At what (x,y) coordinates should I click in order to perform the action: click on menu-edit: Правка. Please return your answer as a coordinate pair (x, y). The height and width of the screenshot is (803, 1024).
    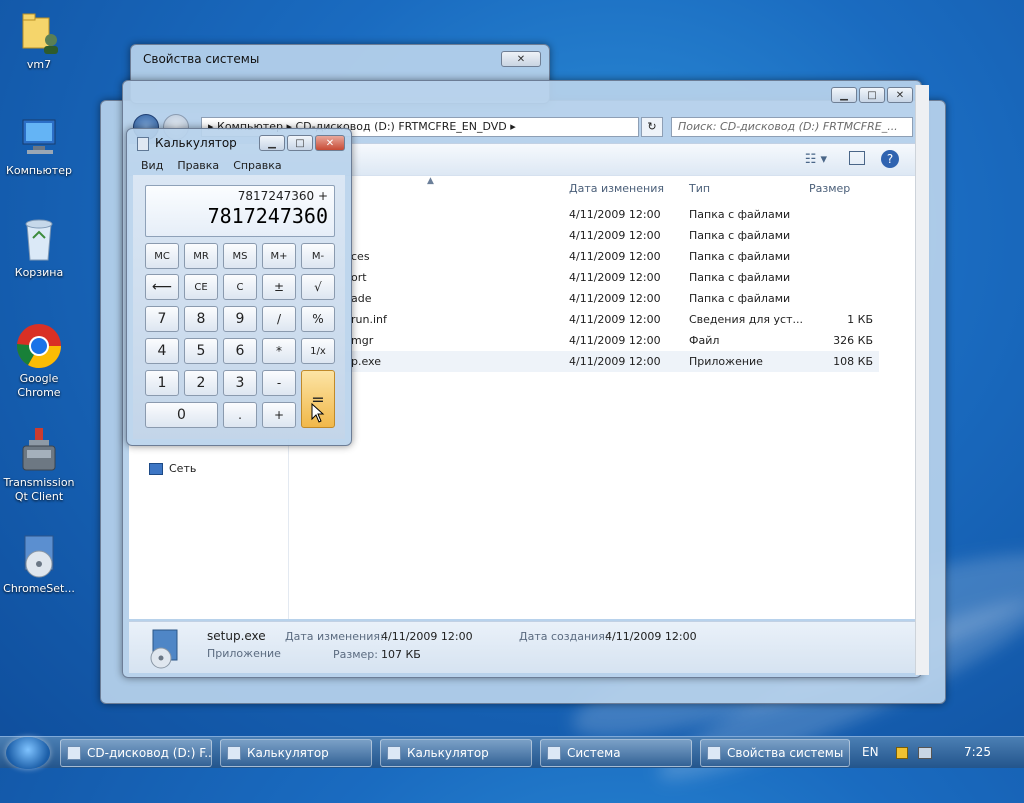
    Looking at the image, I should click on (198, 165).